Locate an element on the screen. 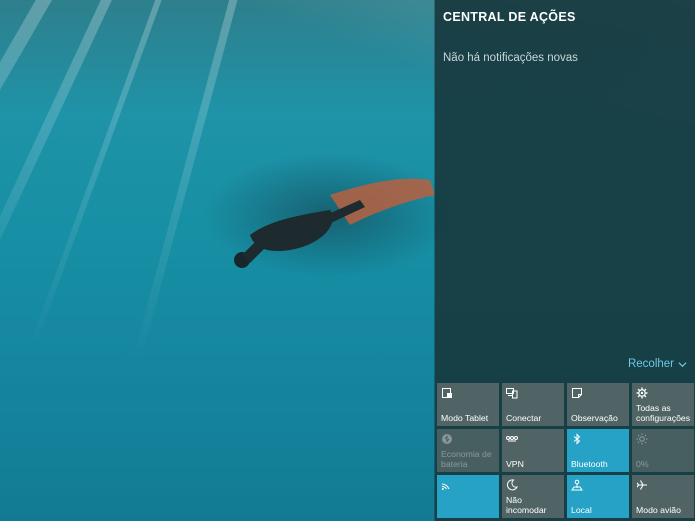 Image resolution: width=695 pixels, height=521 pixels. no-notifications-message: Não há notificações novas is located at coordinates (510, 58).